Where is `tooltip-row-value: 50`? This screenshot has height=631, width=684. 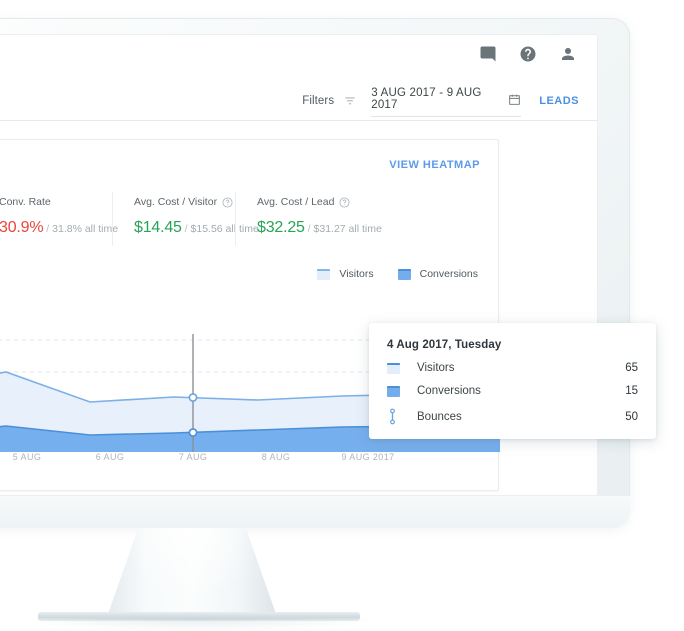 tooltip-row-value: 50 is located at coordinates (631, 416).